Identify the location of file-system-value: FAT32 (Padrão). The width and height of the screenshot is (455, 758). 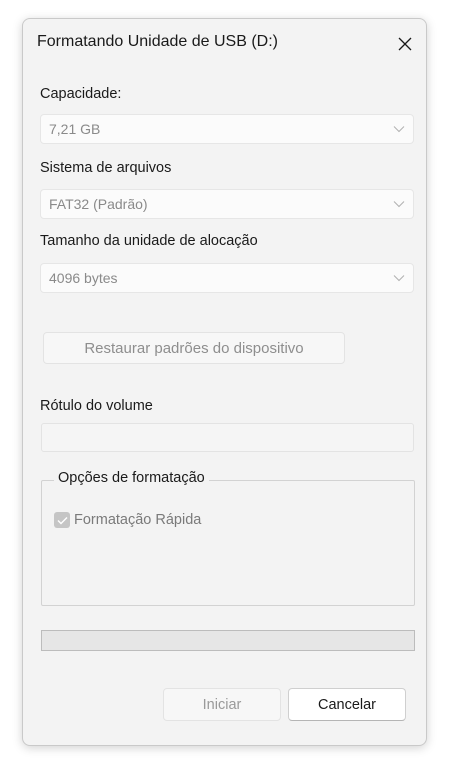
(98, 204).